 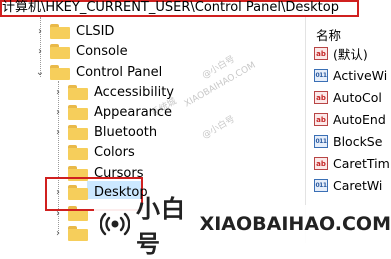 I want to click on value-row: ab (默认), so click(x=341, y=53).